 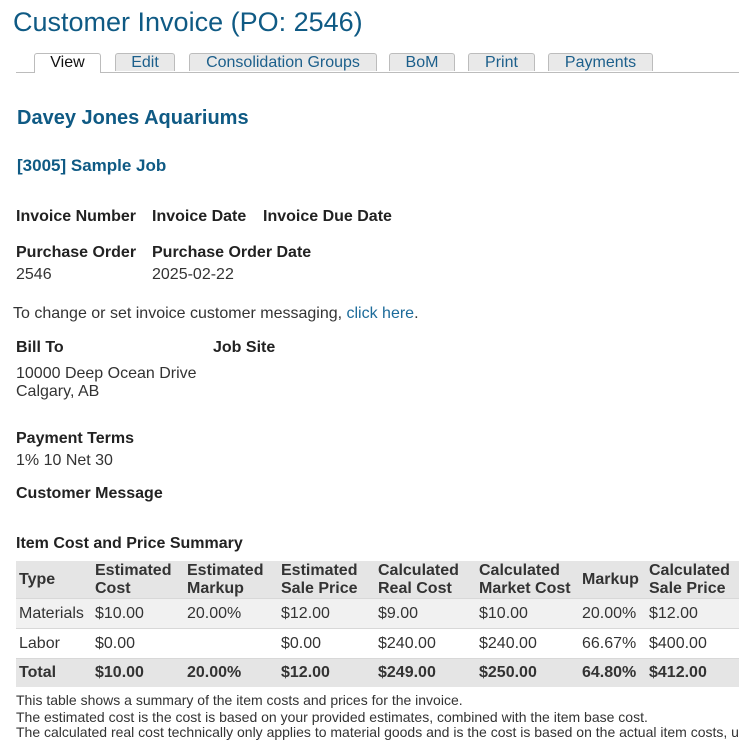 I want to click on table-cell: Materials, so click(x=54, y=613).